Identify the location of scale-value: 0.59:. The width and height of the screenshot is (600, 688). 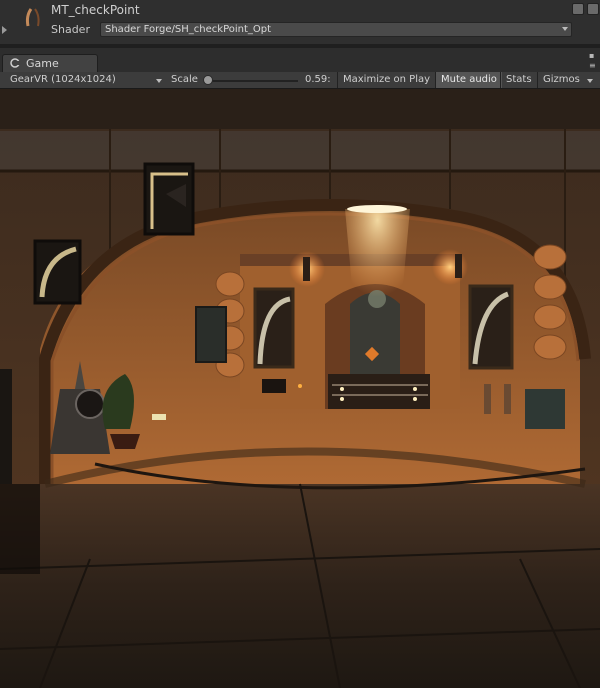
(318, 79).